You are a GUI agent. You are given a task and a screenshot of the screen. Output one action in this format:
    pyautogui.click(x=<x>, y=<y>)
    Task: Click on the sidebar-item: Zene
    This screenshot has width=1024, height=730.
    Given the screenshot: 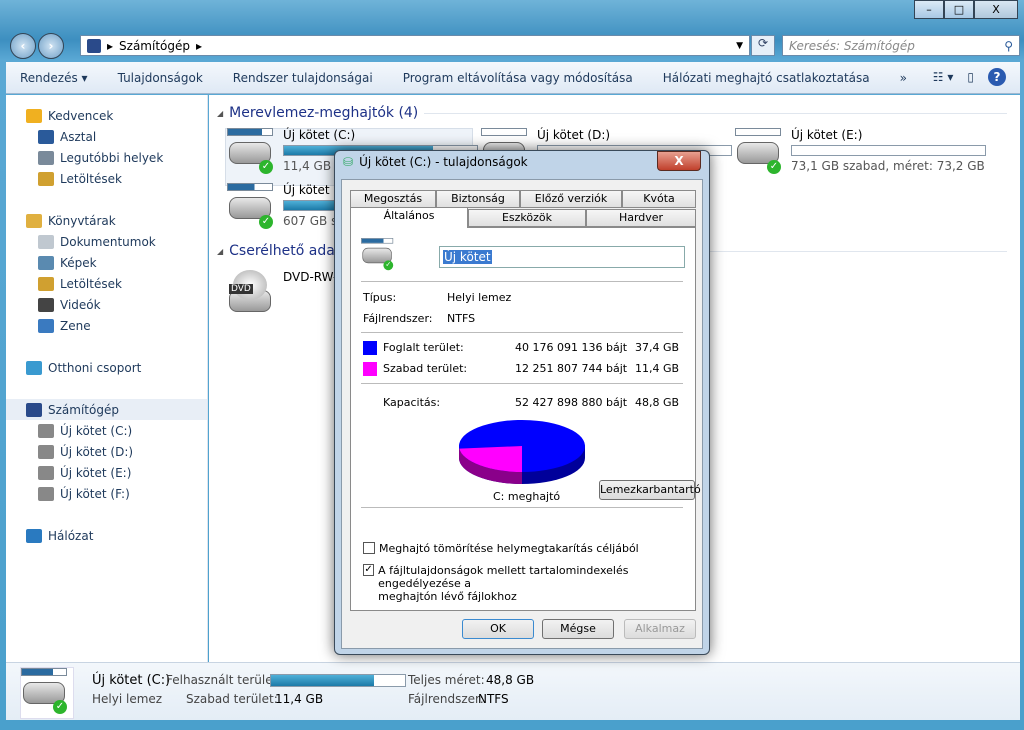 What is the action you would take?
    pyautogui.click(x=106, y=325)
    